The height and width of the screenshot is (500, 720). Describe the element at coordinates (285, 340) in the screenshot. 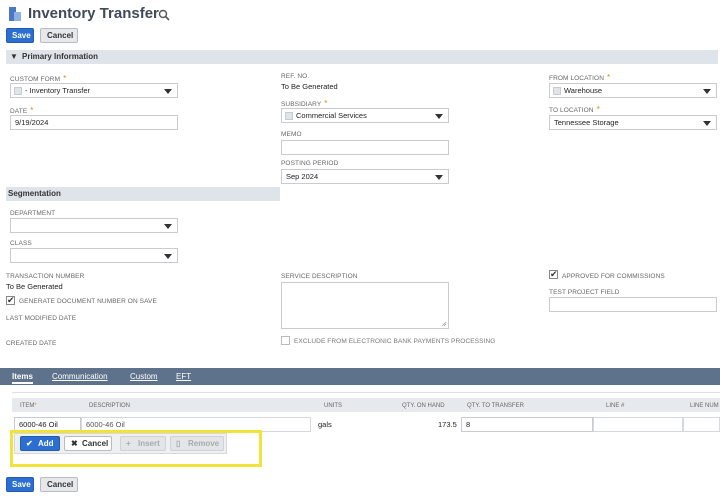

I see `exclude-ebp-checkbox` at that location.